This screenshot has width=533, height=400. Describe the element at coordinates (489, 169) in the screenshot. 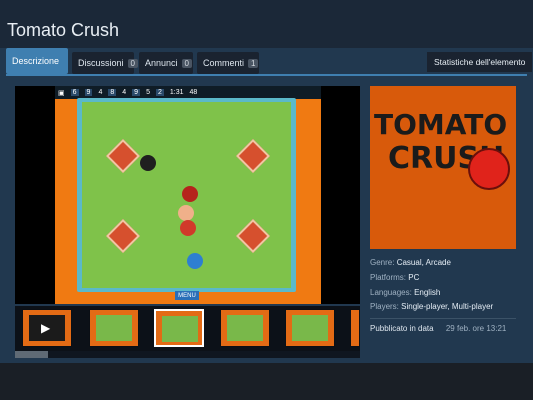

I see `tomato-mascot-icon` at that location.